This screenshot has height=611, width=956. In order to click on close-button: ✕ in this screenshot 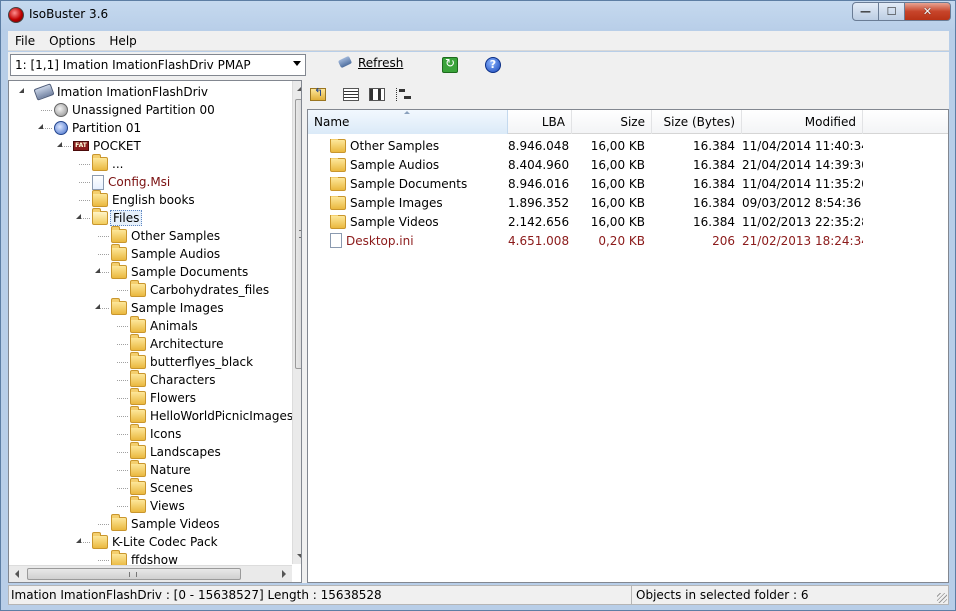, I will do `click(928, 11)`.